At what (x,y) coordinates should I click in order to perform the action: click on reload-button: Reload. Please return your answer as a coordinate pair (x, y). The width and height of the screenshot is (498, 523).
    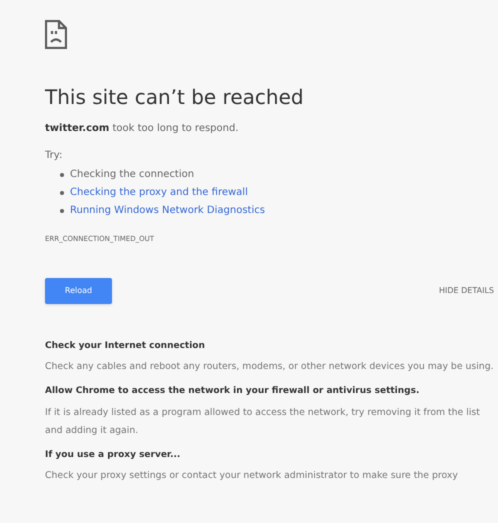
    Looking at the image, I should click on (78, 291).